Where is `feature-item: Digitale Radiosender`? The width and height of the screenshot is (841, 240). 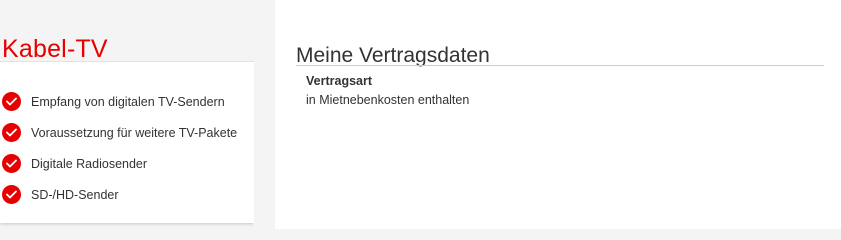
feature-item: Digitale Radiosender is located at coordinates (118, 163).